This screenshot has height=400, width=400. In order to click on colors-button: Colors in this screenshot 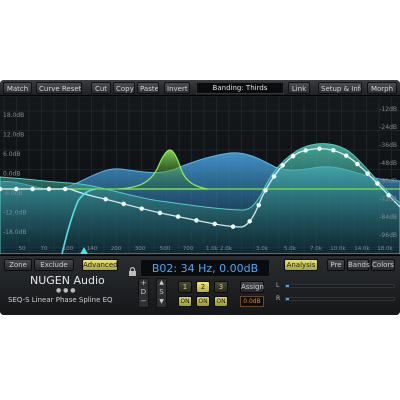, I will do `click(383, 265)`.